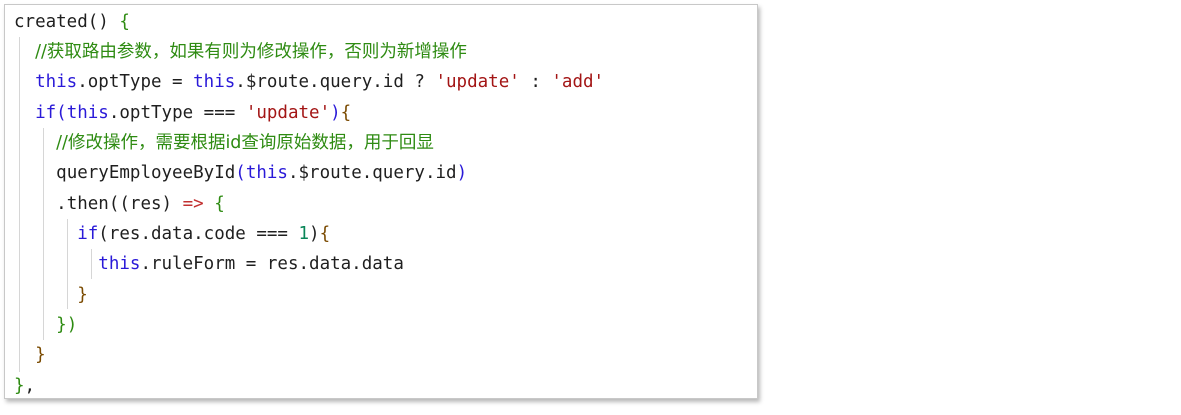 The height and width of the screenshot is (415, 1181). What do you see at coordinates (51, 22) in the screenshot?
I see `code-token: created` at bounding box center [51, 22].